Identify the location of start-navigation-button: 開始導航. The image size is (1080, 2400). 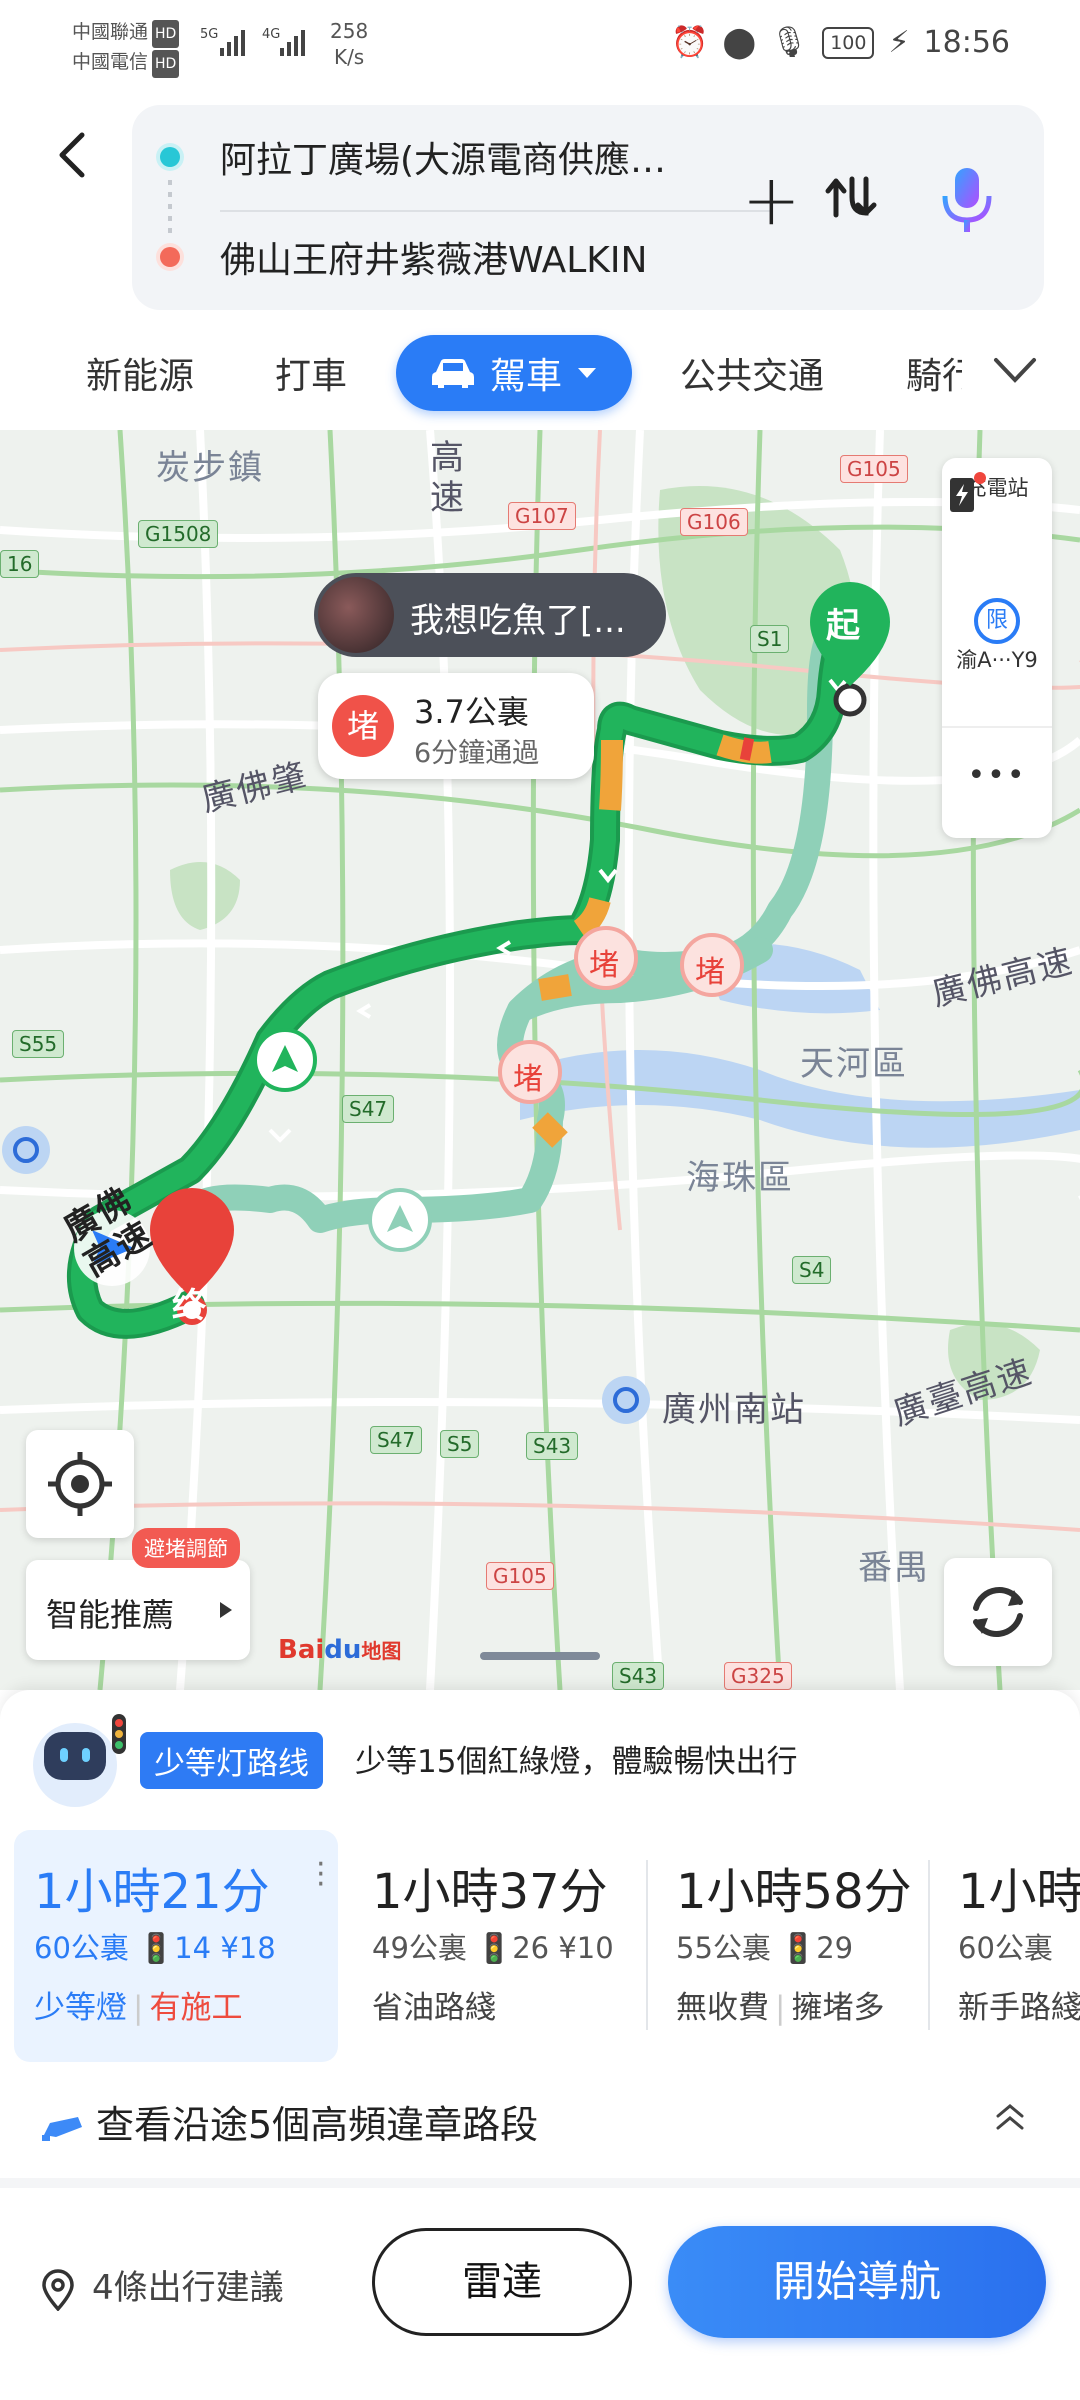
(857, 2282).